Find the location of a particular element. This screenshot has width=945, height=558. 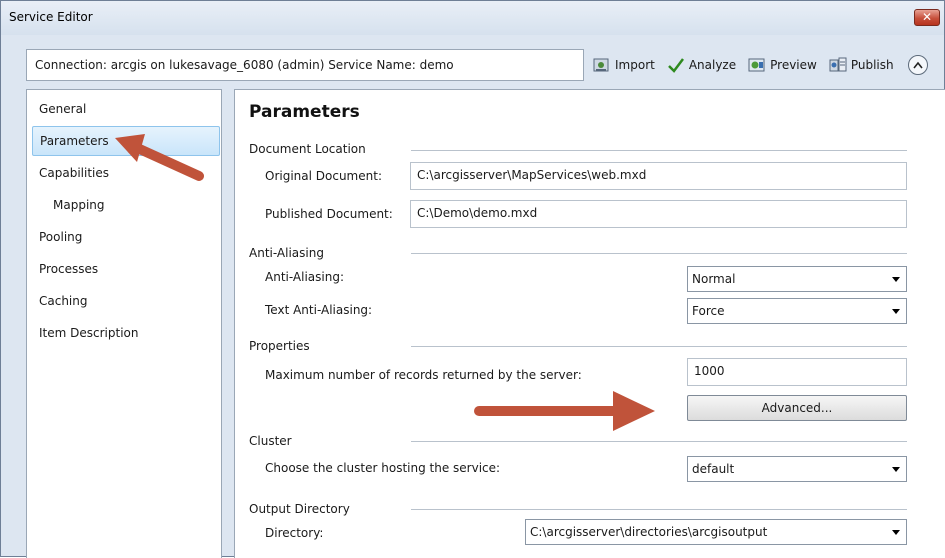

published-document-label: Published Document: is located at coordinates (329, 214).